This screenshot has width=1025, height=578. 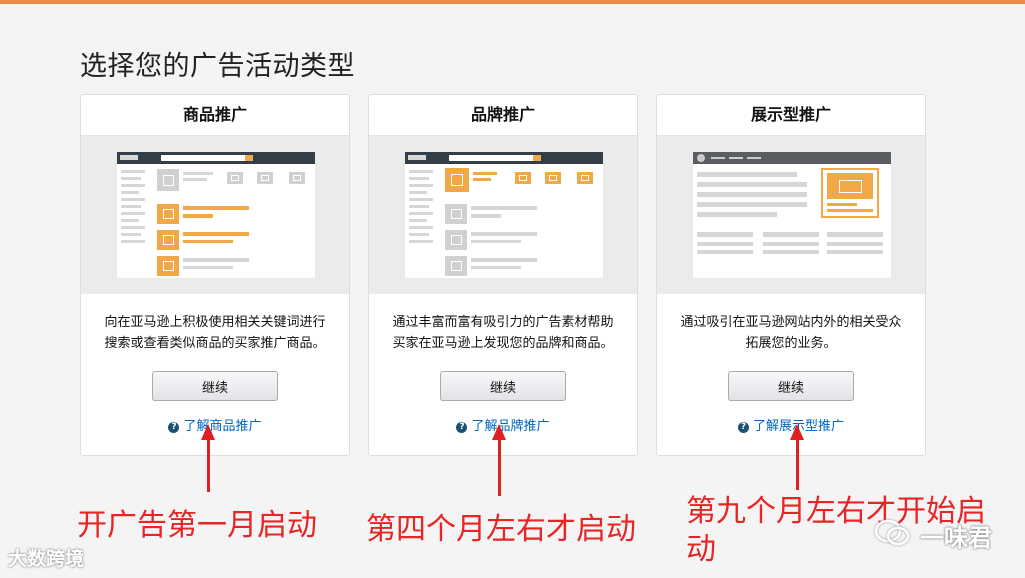 What do you see at coordinates (217, 66) in the screenshot?
I see `page-title: 选择您的广告活动类型` at bounding box center [217, 66].